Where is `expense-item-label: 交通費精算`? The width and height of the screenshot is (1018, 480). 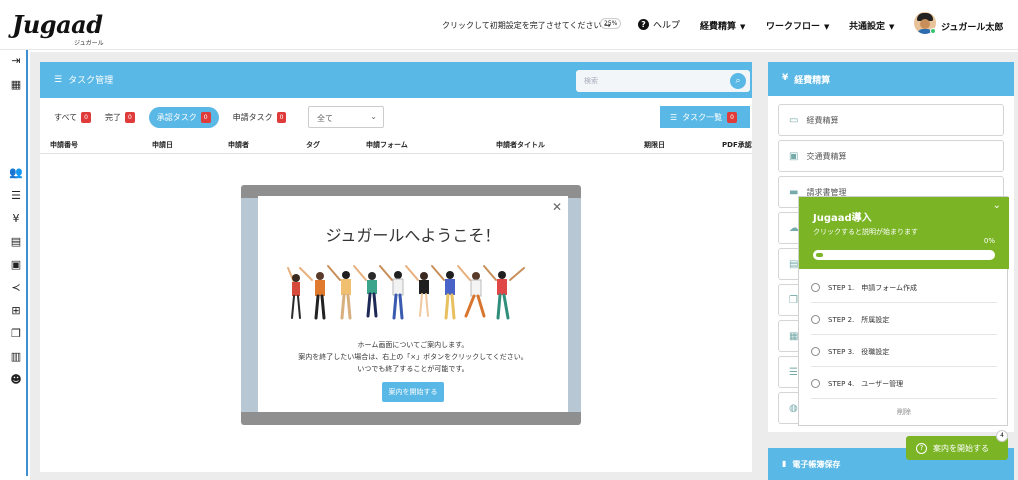 expense-item-label: 交通費精算 is located at coordinates (826, 156).